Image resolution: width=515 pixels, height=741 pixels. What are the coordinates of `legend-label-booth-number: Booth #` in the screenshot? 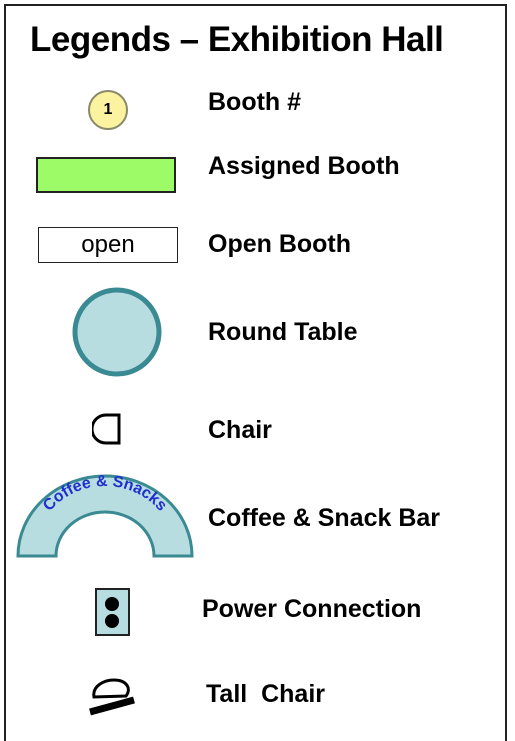 It's located at (255, 102).